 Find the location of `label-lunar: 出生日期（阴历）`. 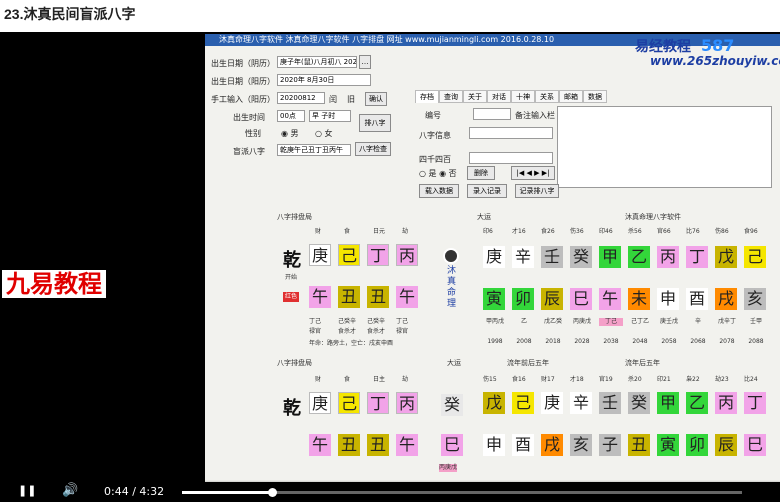

label-lunar: 出生日期（阴历） is located at coordinates (243, 63).